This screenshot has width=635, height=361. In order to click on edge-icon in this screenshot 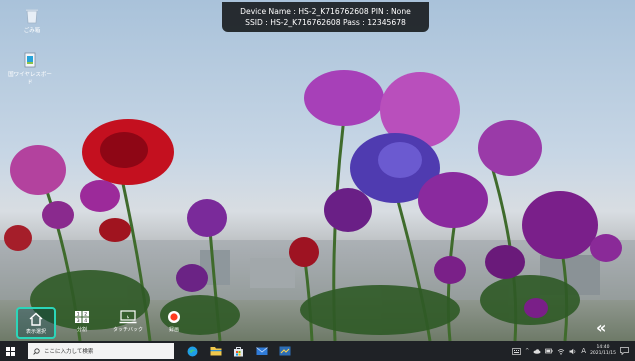, I will do `click(192, 351)`.